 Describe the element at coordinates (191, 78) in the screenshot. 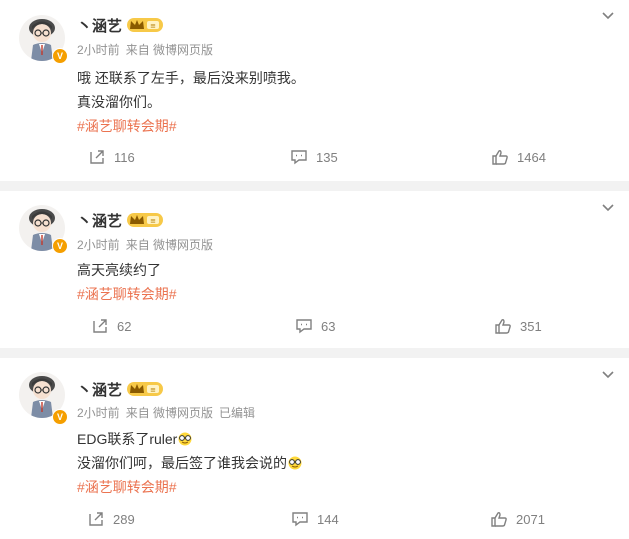

I see `post-text-line: 哦 还联系了左手，最后没来别喷我。` at that location.